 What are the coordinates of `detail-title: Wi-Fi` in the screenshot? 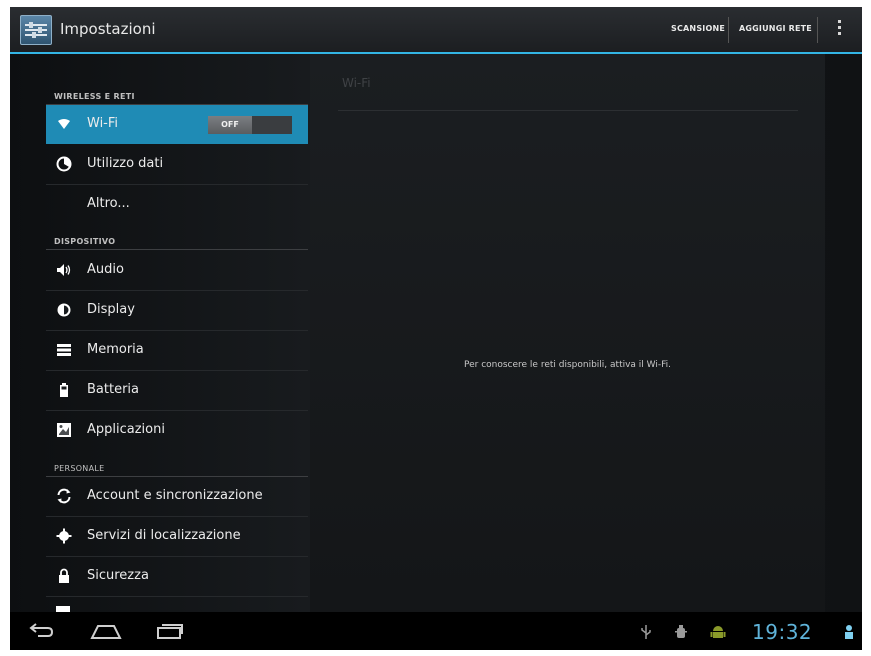 It's located at (356, 83).